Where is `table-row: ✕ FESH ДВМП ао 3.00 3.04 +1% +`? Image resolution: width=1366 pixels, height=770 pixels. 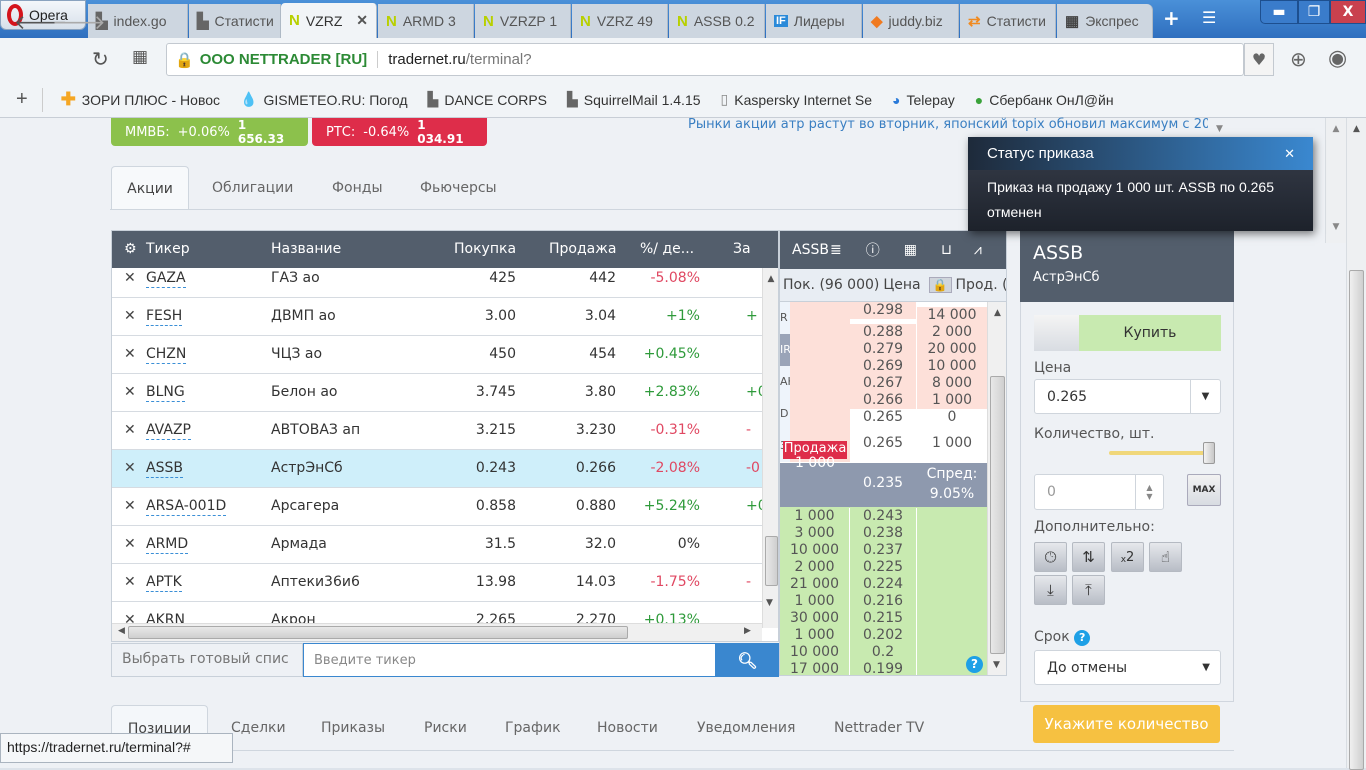 table-row: ✕ FESH ДВМП ао 3.00 3.04 +1% + is located at coordinates (437, 317).